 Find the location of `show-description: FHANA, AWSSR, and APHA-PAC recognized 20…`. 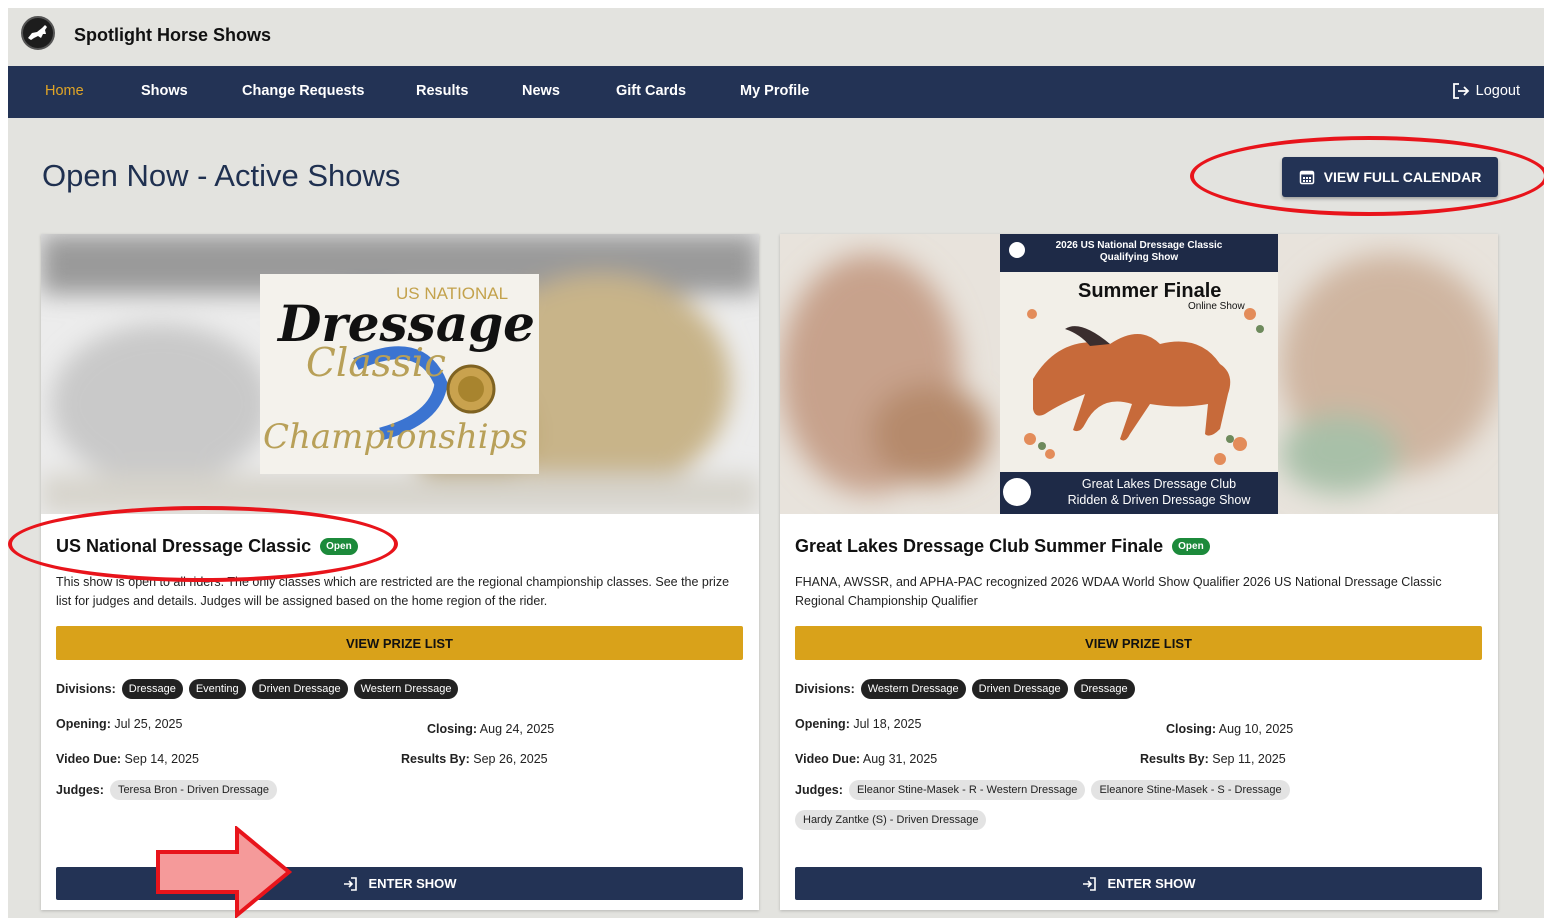

show-description: FHANA, AWSSR, and APHA-PAC recognized 20… is located at coordinates (1118, 591).